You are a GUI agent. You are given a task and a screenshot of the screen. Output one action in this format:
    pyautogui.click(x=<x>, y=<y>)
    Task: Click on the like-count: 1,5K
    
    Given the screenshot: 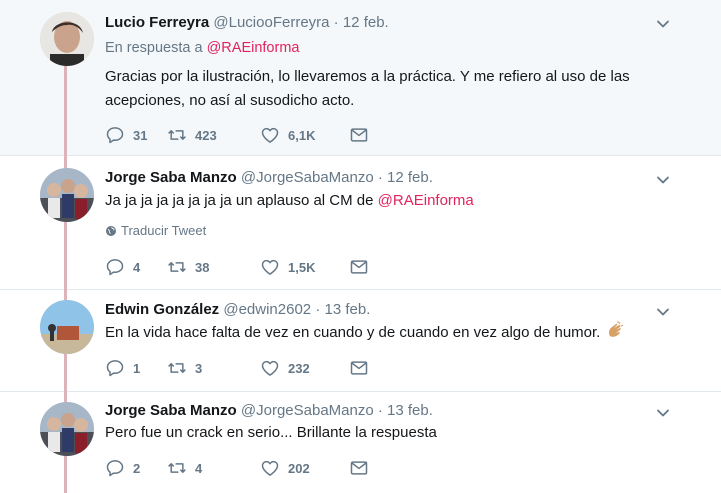 What is the action you would take?
    pyautogui.click(x=302, y=267)
    